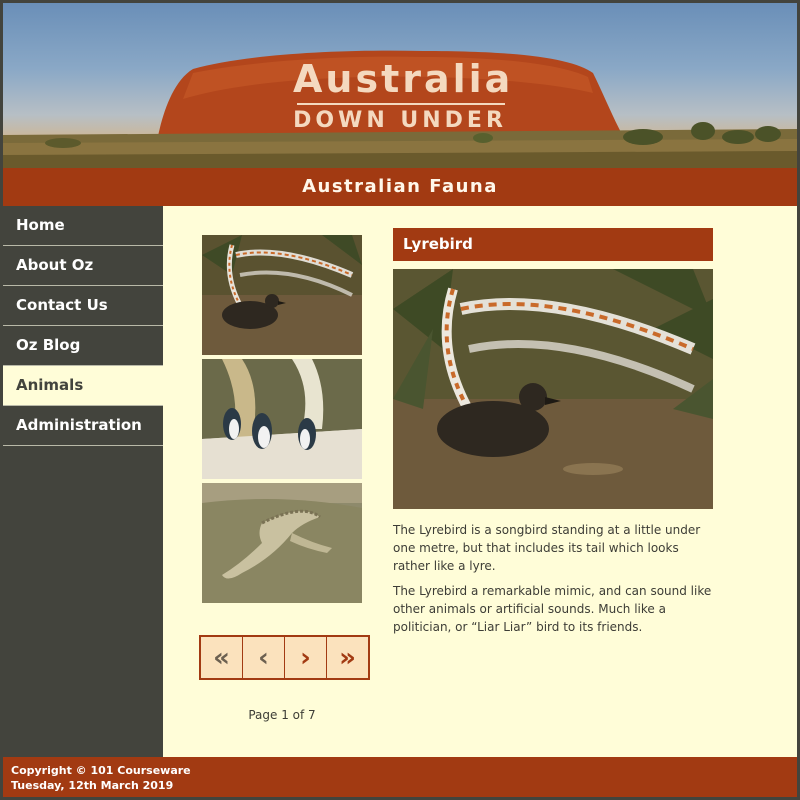  I want to click on footer-date: Tuesday, 12th March 2019, so click(92, 785).